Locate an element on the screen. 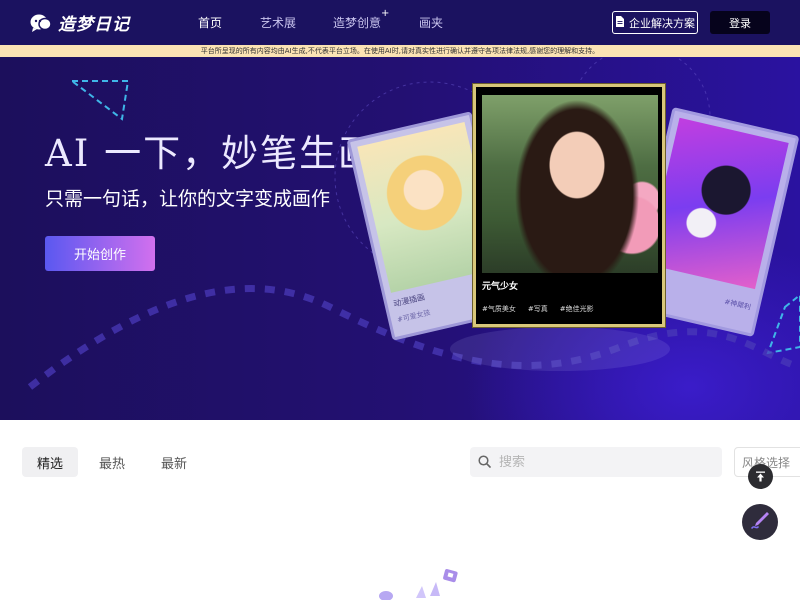  enterprise-solutions-label: 企业解决方案 is located at coordinates (662, 23).